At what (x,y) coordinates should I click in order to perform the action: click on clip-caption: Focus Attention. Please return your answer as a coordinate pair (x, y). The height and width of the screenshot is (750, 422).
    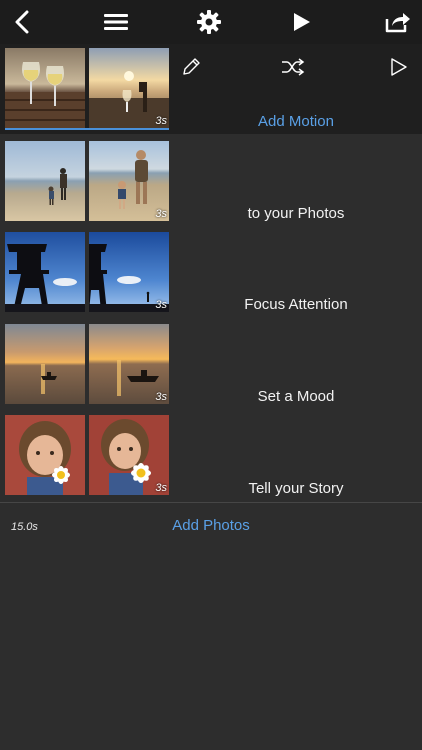
    Looking at the image, I should click on (296, 304).